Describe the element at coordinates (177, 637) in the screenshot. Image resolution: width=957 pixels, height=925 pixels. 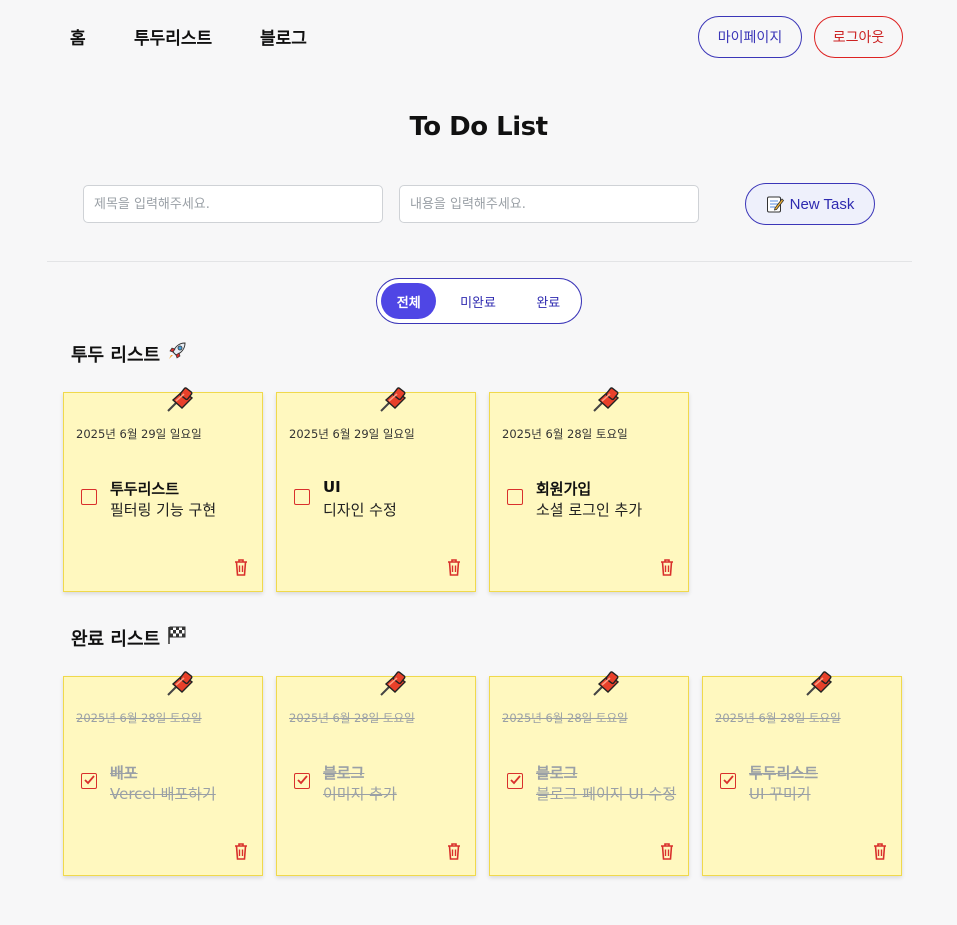
I see `checkered-flag-icon` at that location.